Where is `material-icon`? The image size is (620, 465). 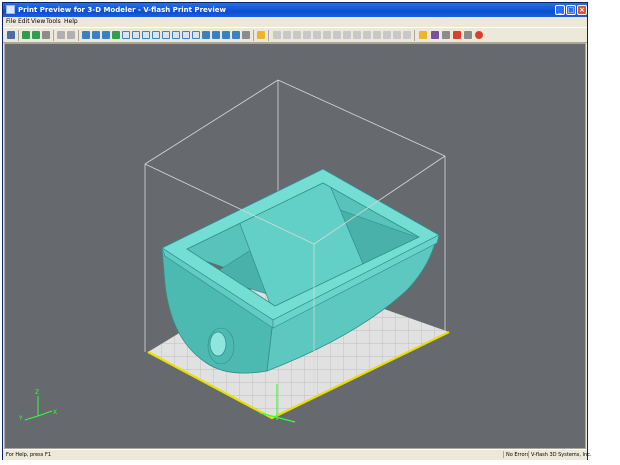
material-icon is located at coordinates (435, 35).